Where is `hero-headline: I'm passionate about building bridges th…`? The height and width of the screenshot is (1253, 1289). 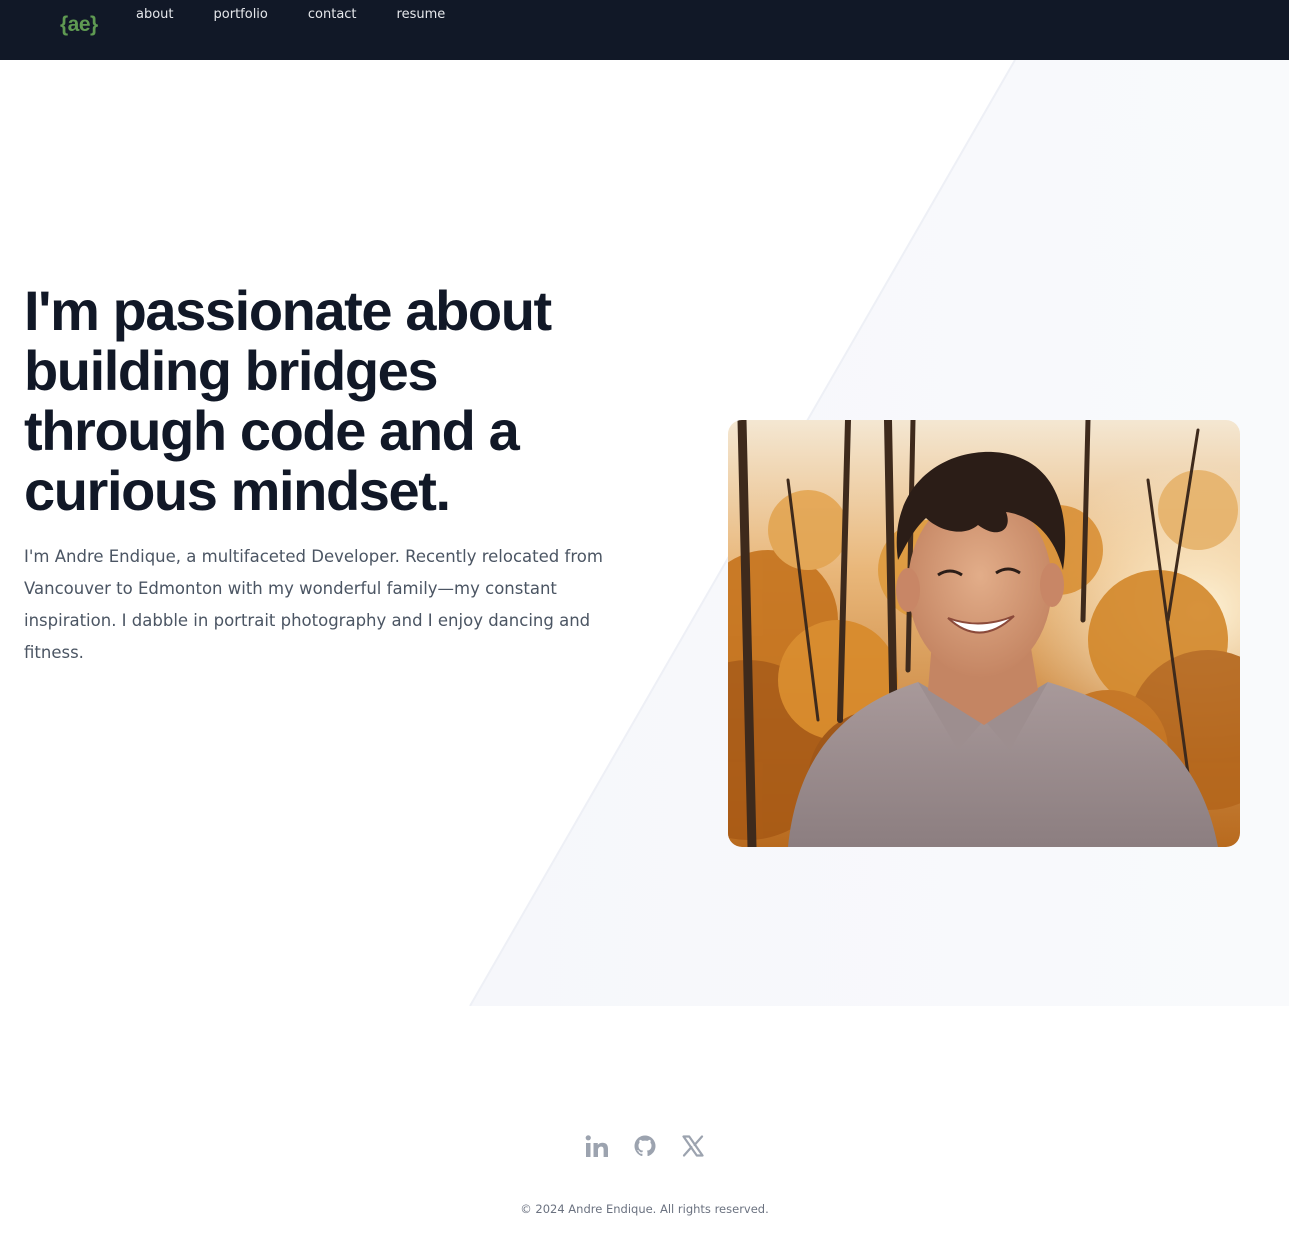
hero-headline: I'm passionate about building bridges th… is located at coordinates (288, 400).